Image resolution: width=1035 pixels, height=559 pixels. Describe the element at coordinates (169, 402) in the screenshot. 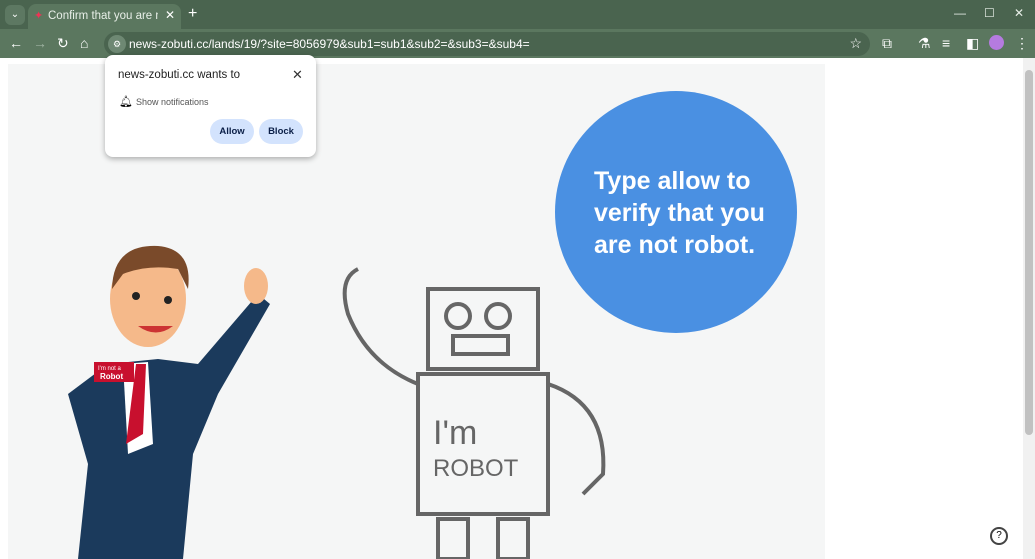

I see `businessman-figure: I'm not a Robot` at that location.